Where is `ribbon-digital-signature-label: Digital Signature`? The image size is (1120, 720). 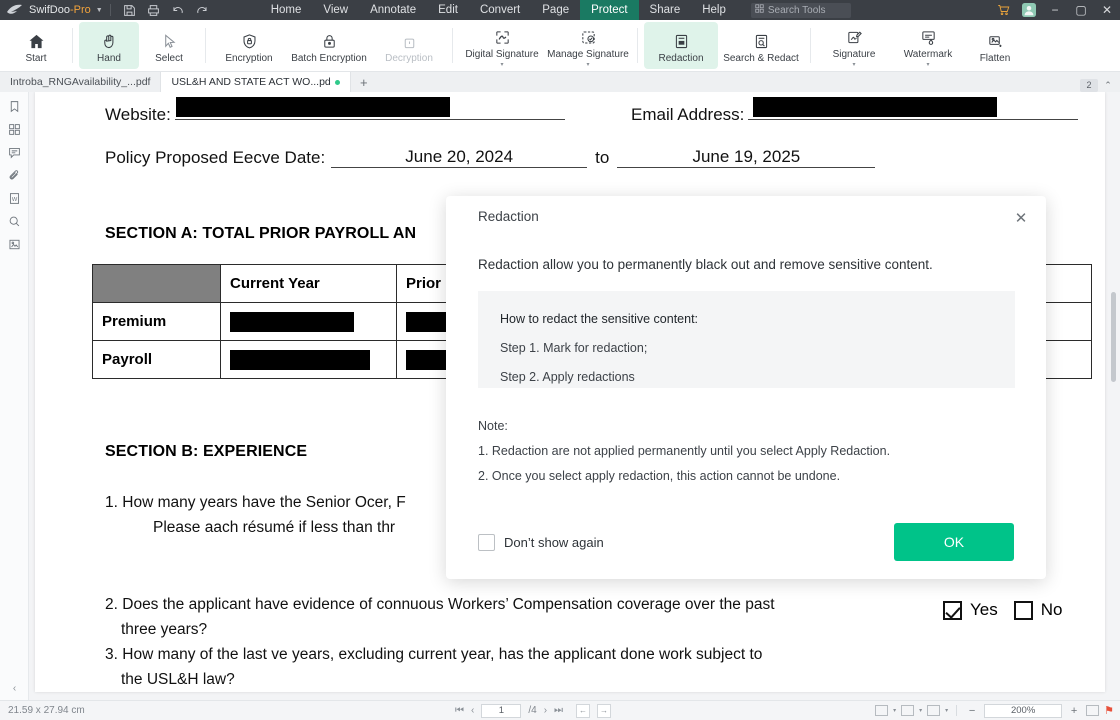
ribbon-digital-signature-label: Digital Signature is located at coordinates (502, 54).